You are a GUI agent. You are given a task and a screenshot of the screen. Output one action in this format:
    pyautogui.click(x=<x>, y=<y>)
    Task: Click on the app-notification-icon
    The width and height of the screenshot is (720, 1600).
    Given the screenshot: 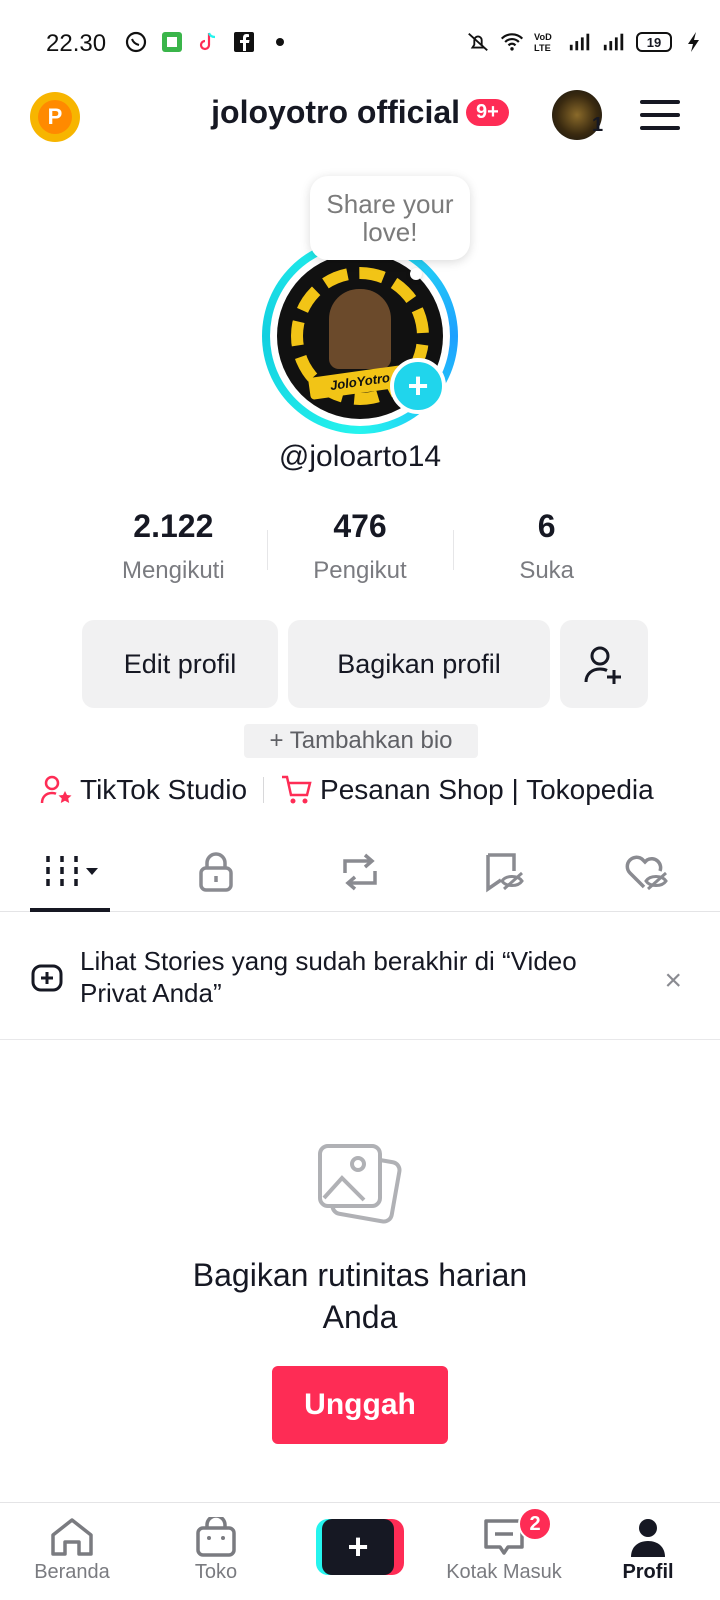 What is the action you would take?
    pyautogui.click(x=172, y=42)
    